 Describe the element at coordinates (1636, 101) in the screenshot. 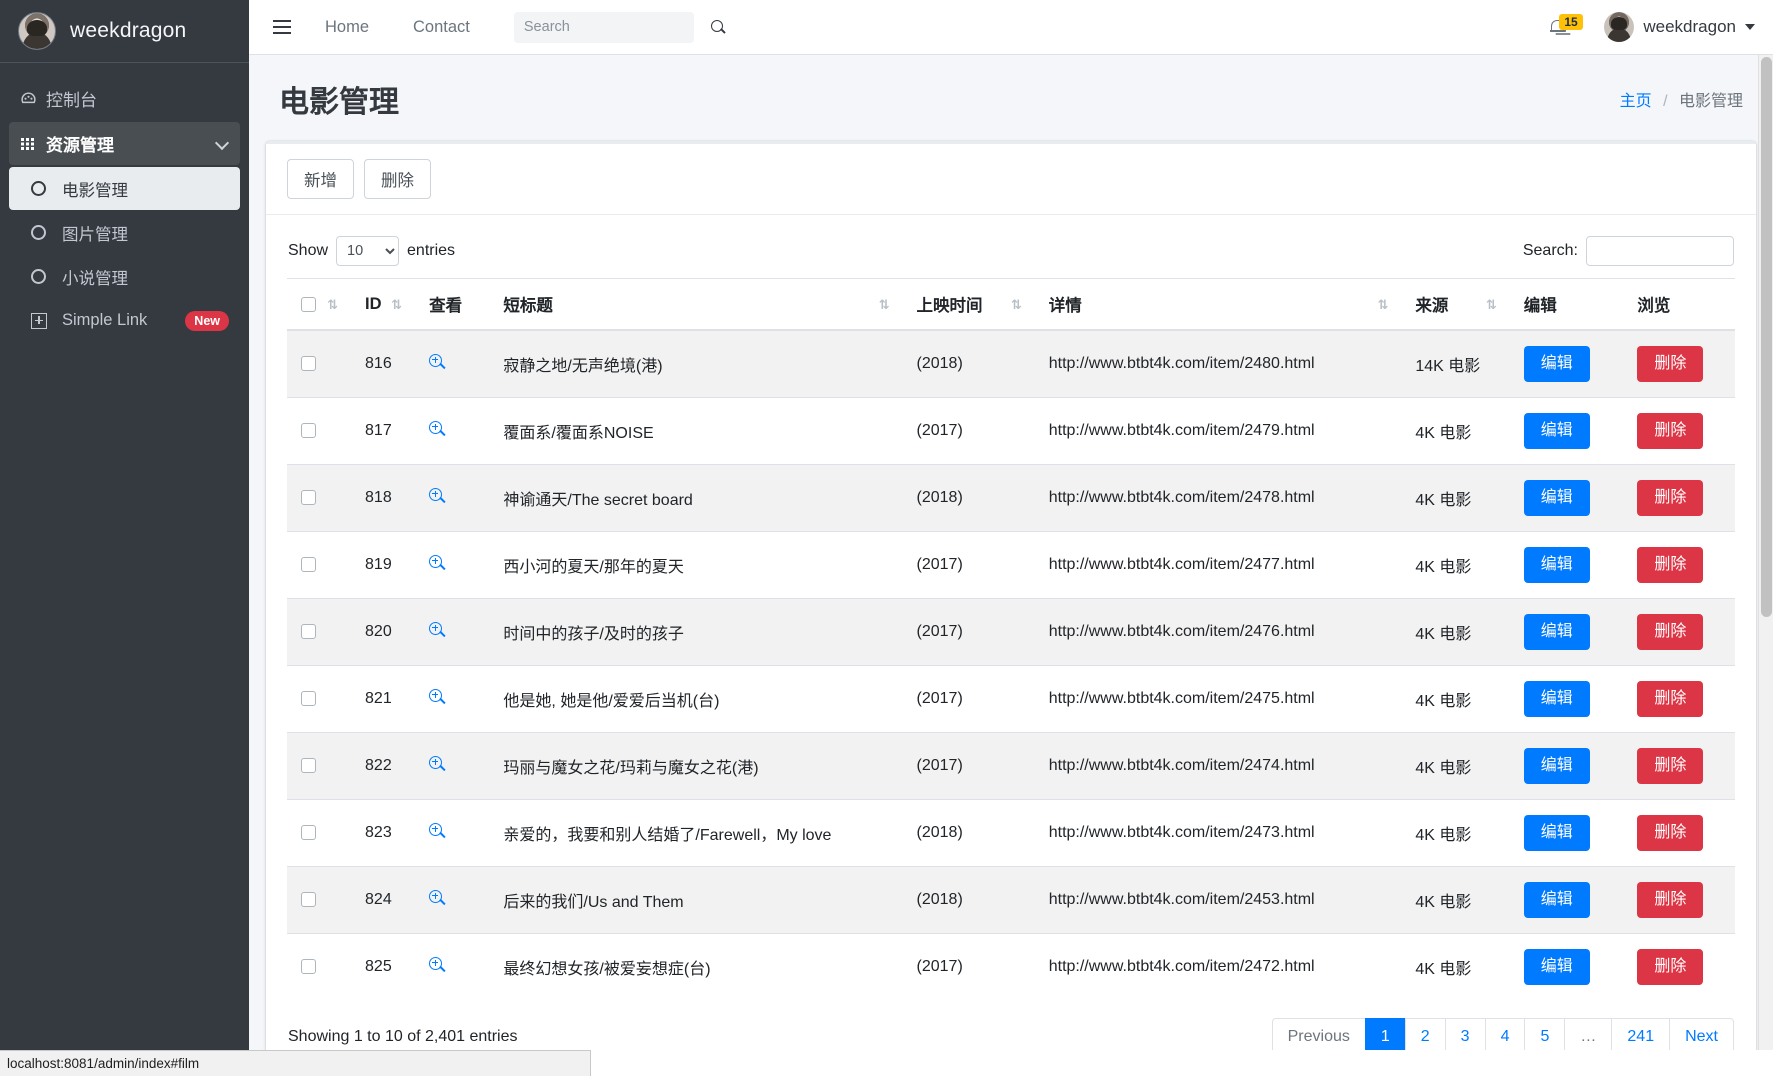

I see `breadcrumb-home: 主页` at that location.